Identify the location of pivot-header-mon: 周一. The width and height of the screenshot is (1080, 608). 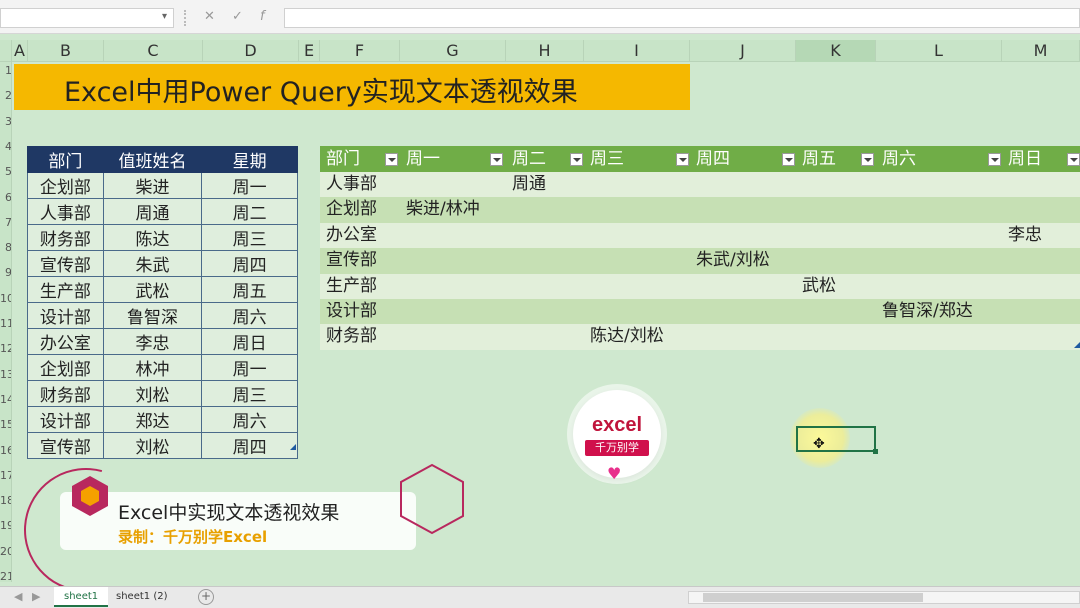
(420, 159).